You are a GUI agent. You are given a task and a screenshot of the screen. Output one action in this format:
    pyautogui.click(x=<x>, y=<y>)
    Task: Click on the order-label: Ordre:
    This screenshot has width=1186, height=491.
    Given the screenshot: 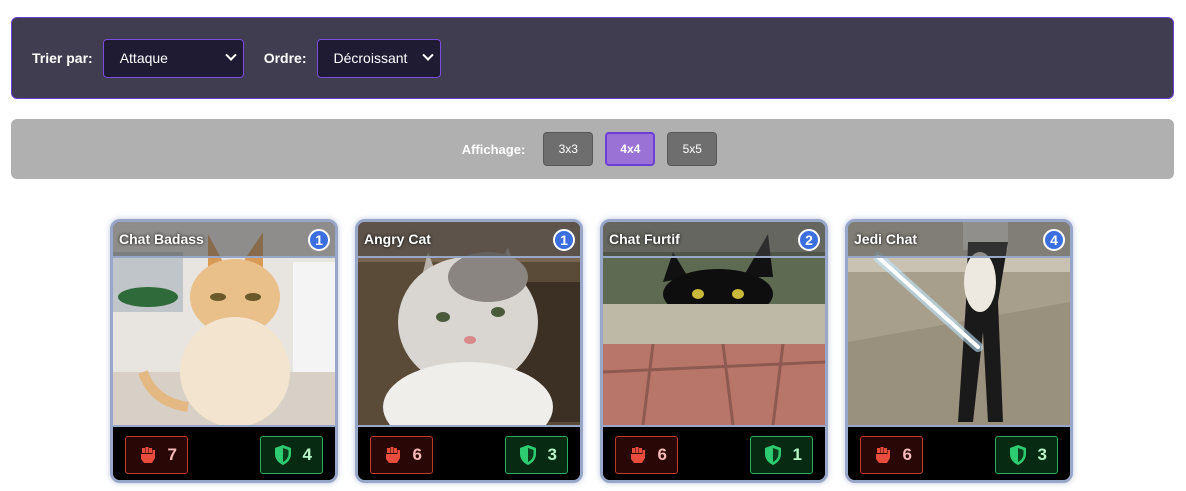 What is the action you would take?
    pyautogui.click(x=285, y=58)
    